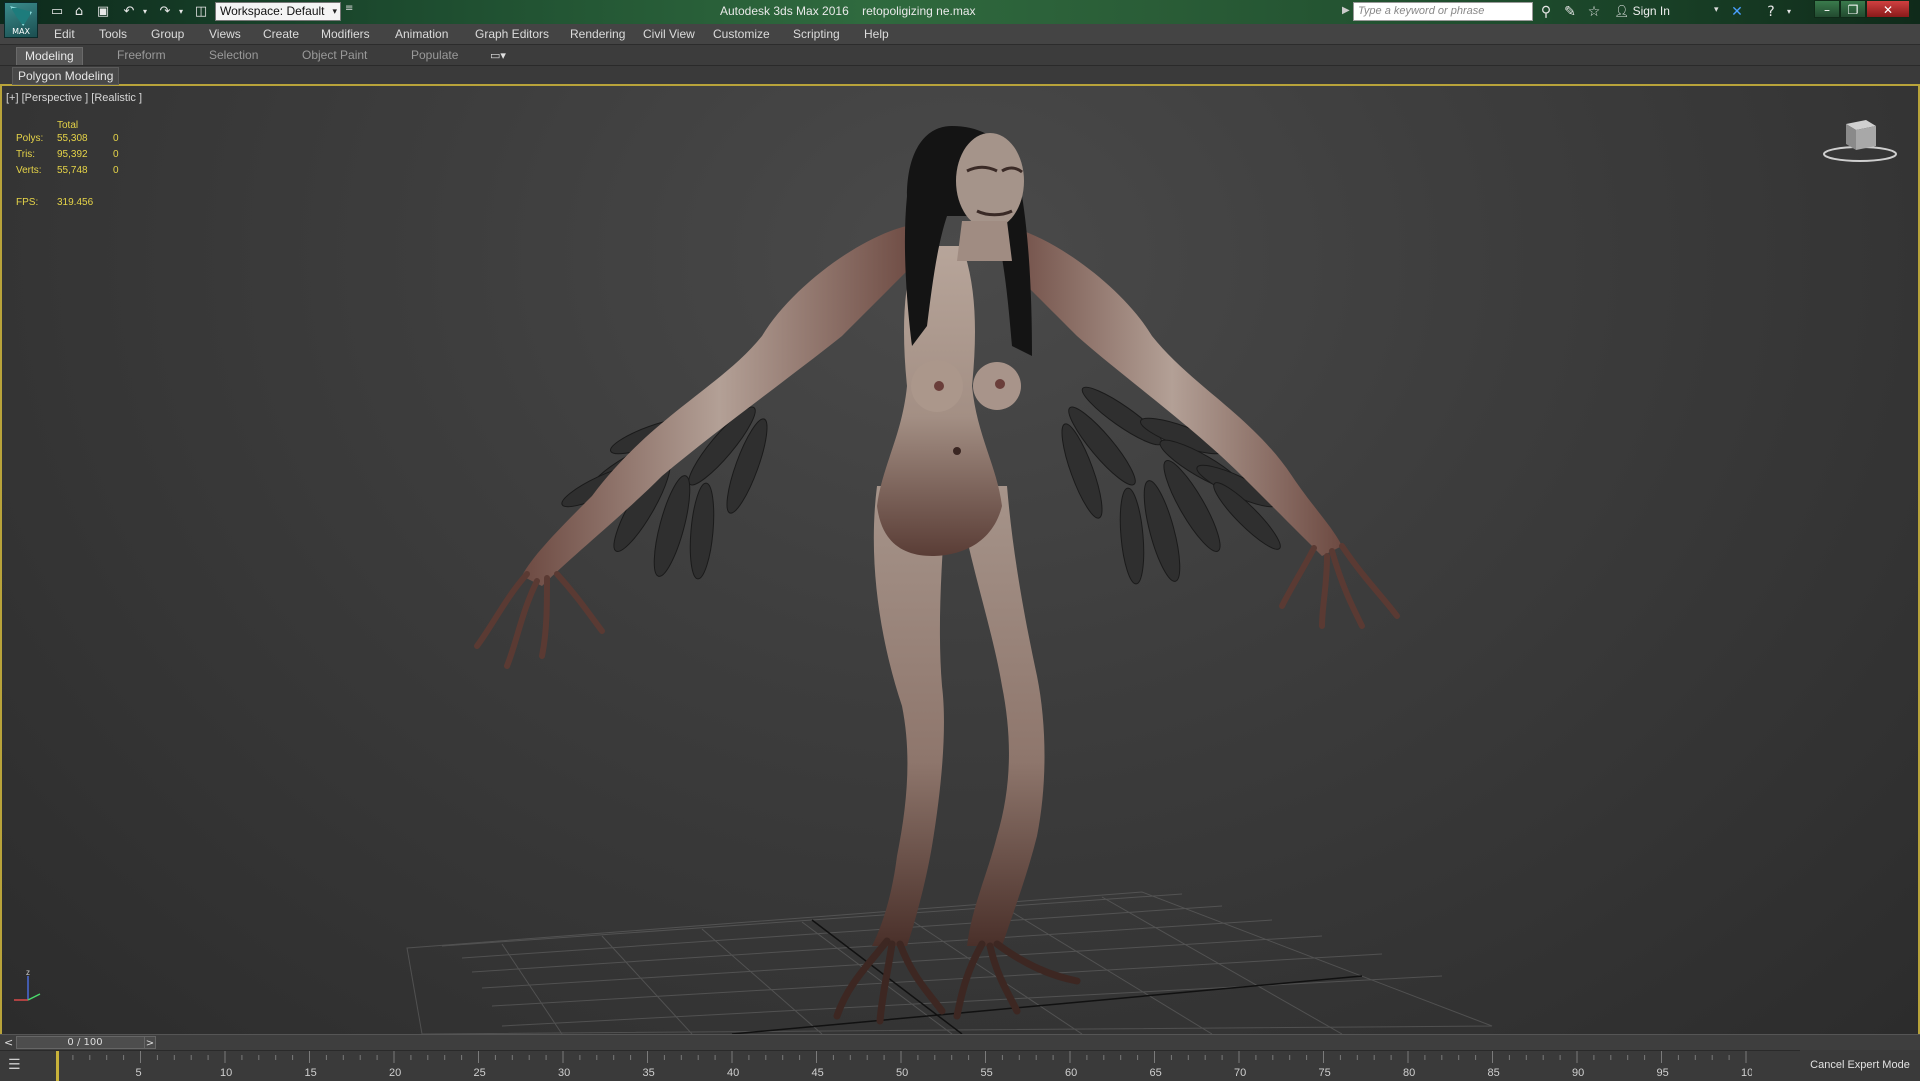  What do you see at coordinates (498, 55) in the screenshot?
I see `ribbon-options-icon: ▭▾` at bounding box center [498, 55].